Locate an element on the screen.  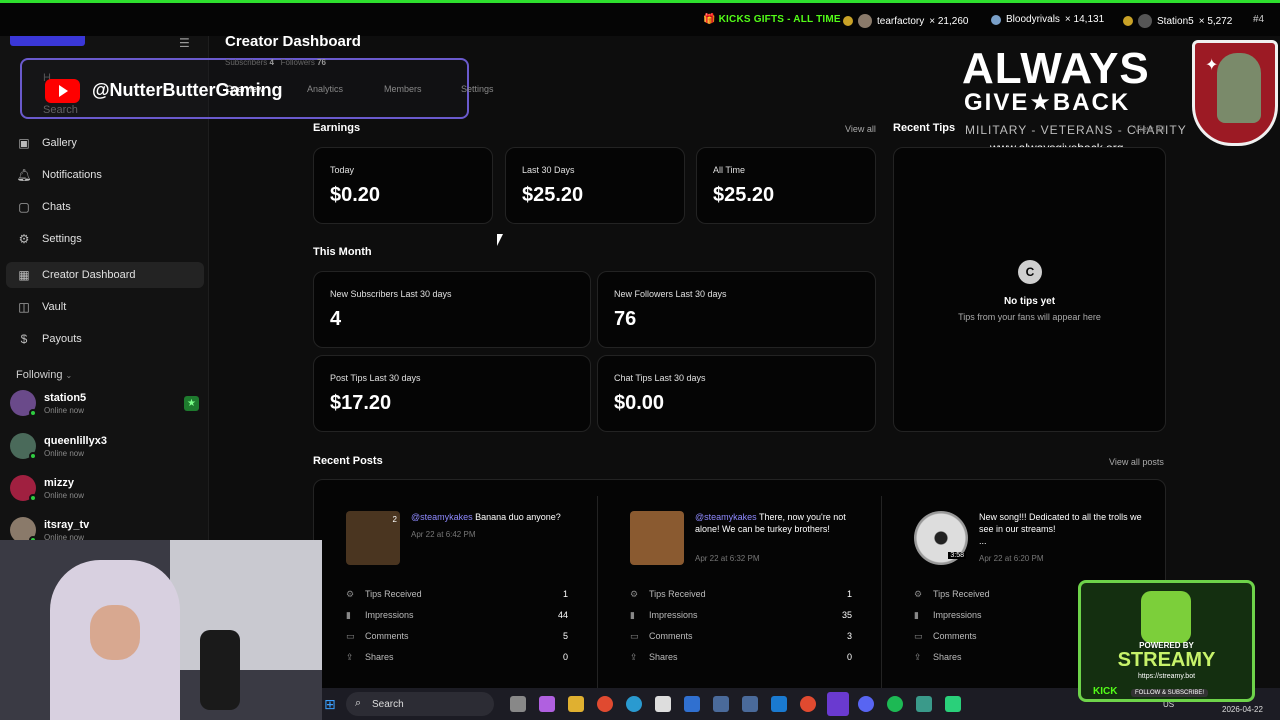
taskbar-date: 2026-04-22 is located at coordinates (1242, 709).